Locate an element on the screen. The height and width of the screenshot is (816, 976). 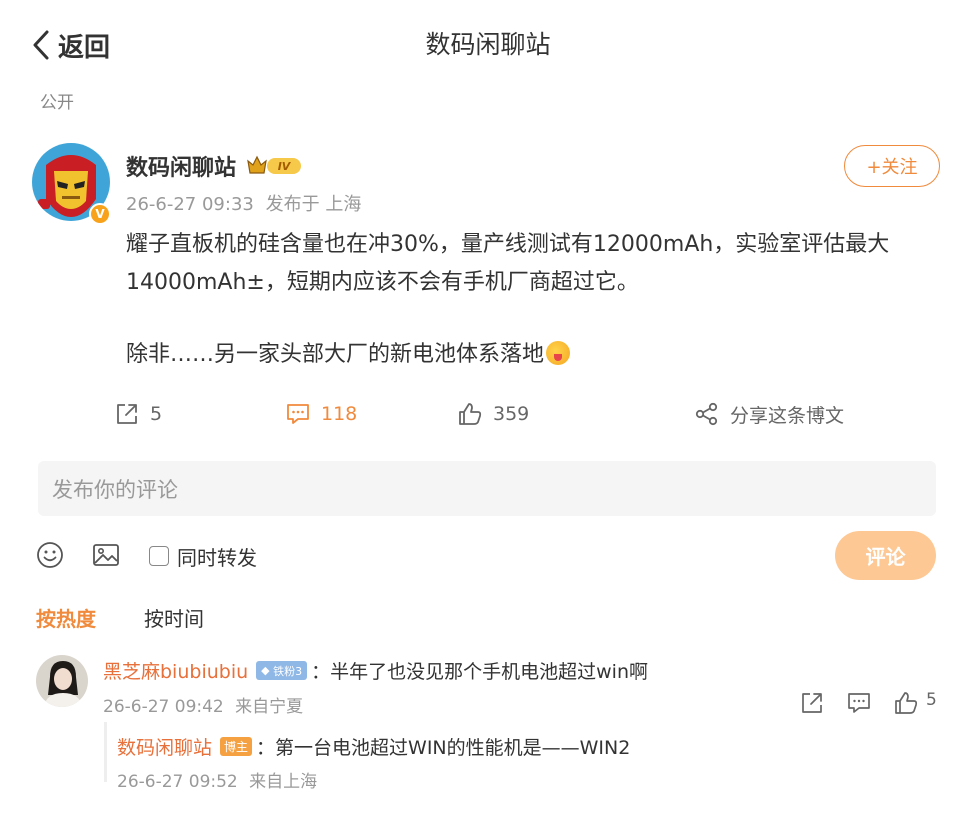
repost-checkbox: 同时转发 is located at coordinates (203, 556).